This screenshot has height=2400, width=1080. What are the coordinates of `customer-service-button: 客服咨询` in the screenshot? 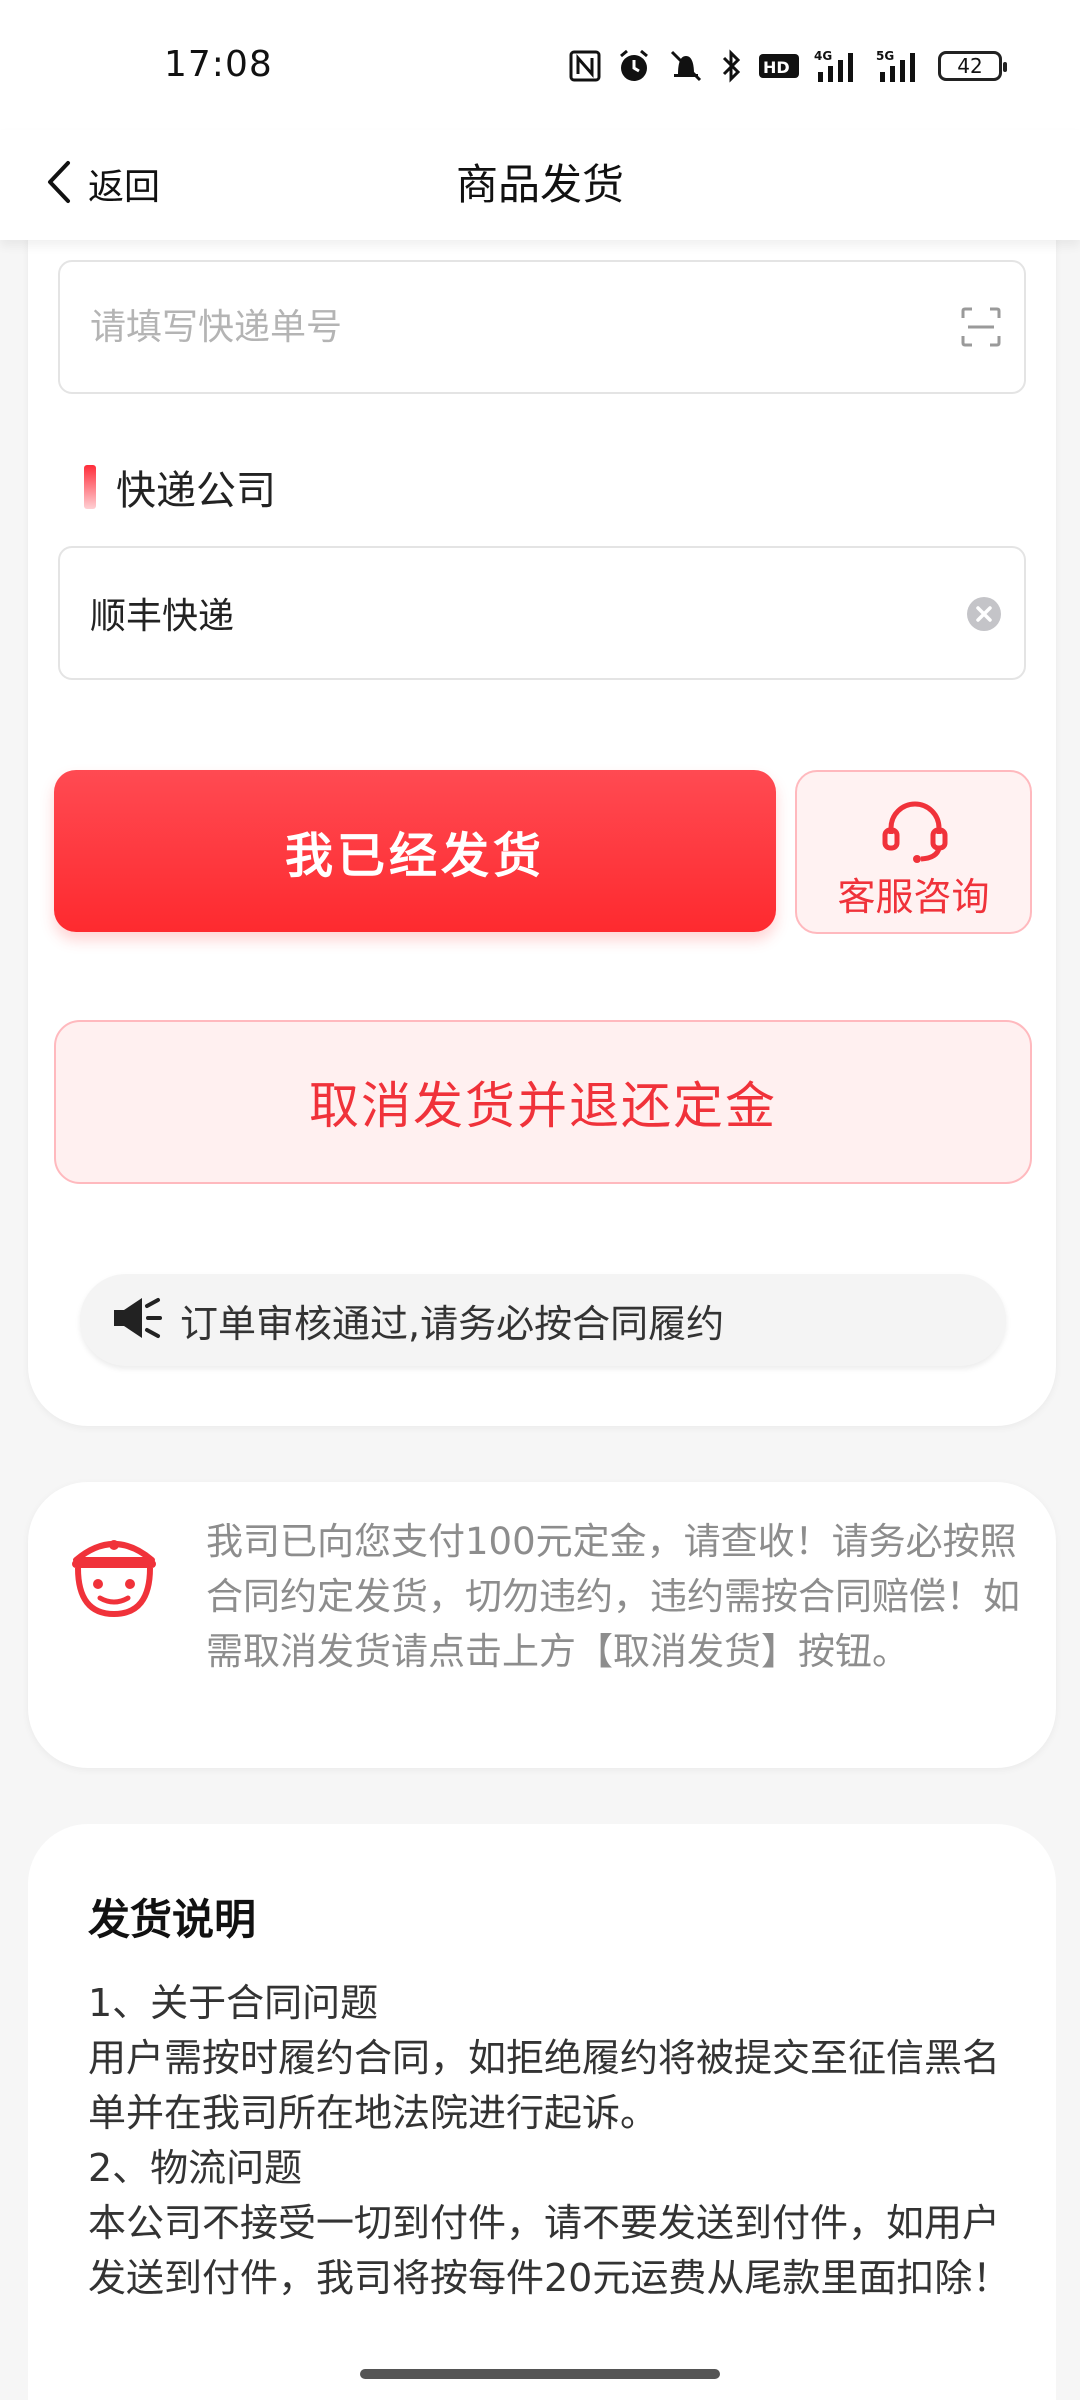 It's located at (913, 852).